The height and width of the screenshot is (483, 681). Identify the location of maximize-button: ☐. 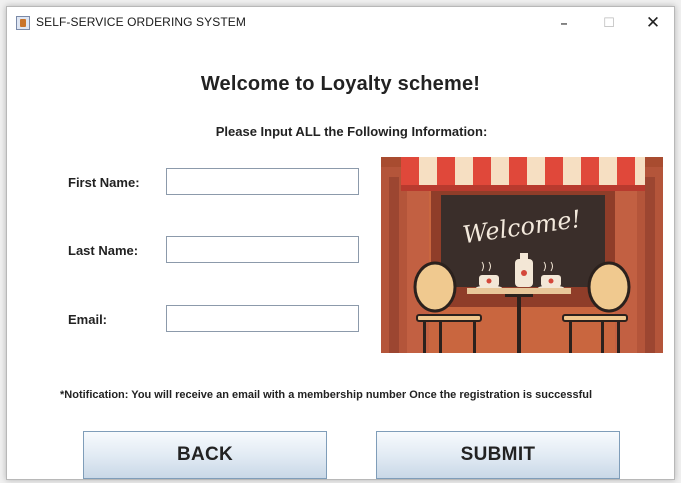
(609, 23).